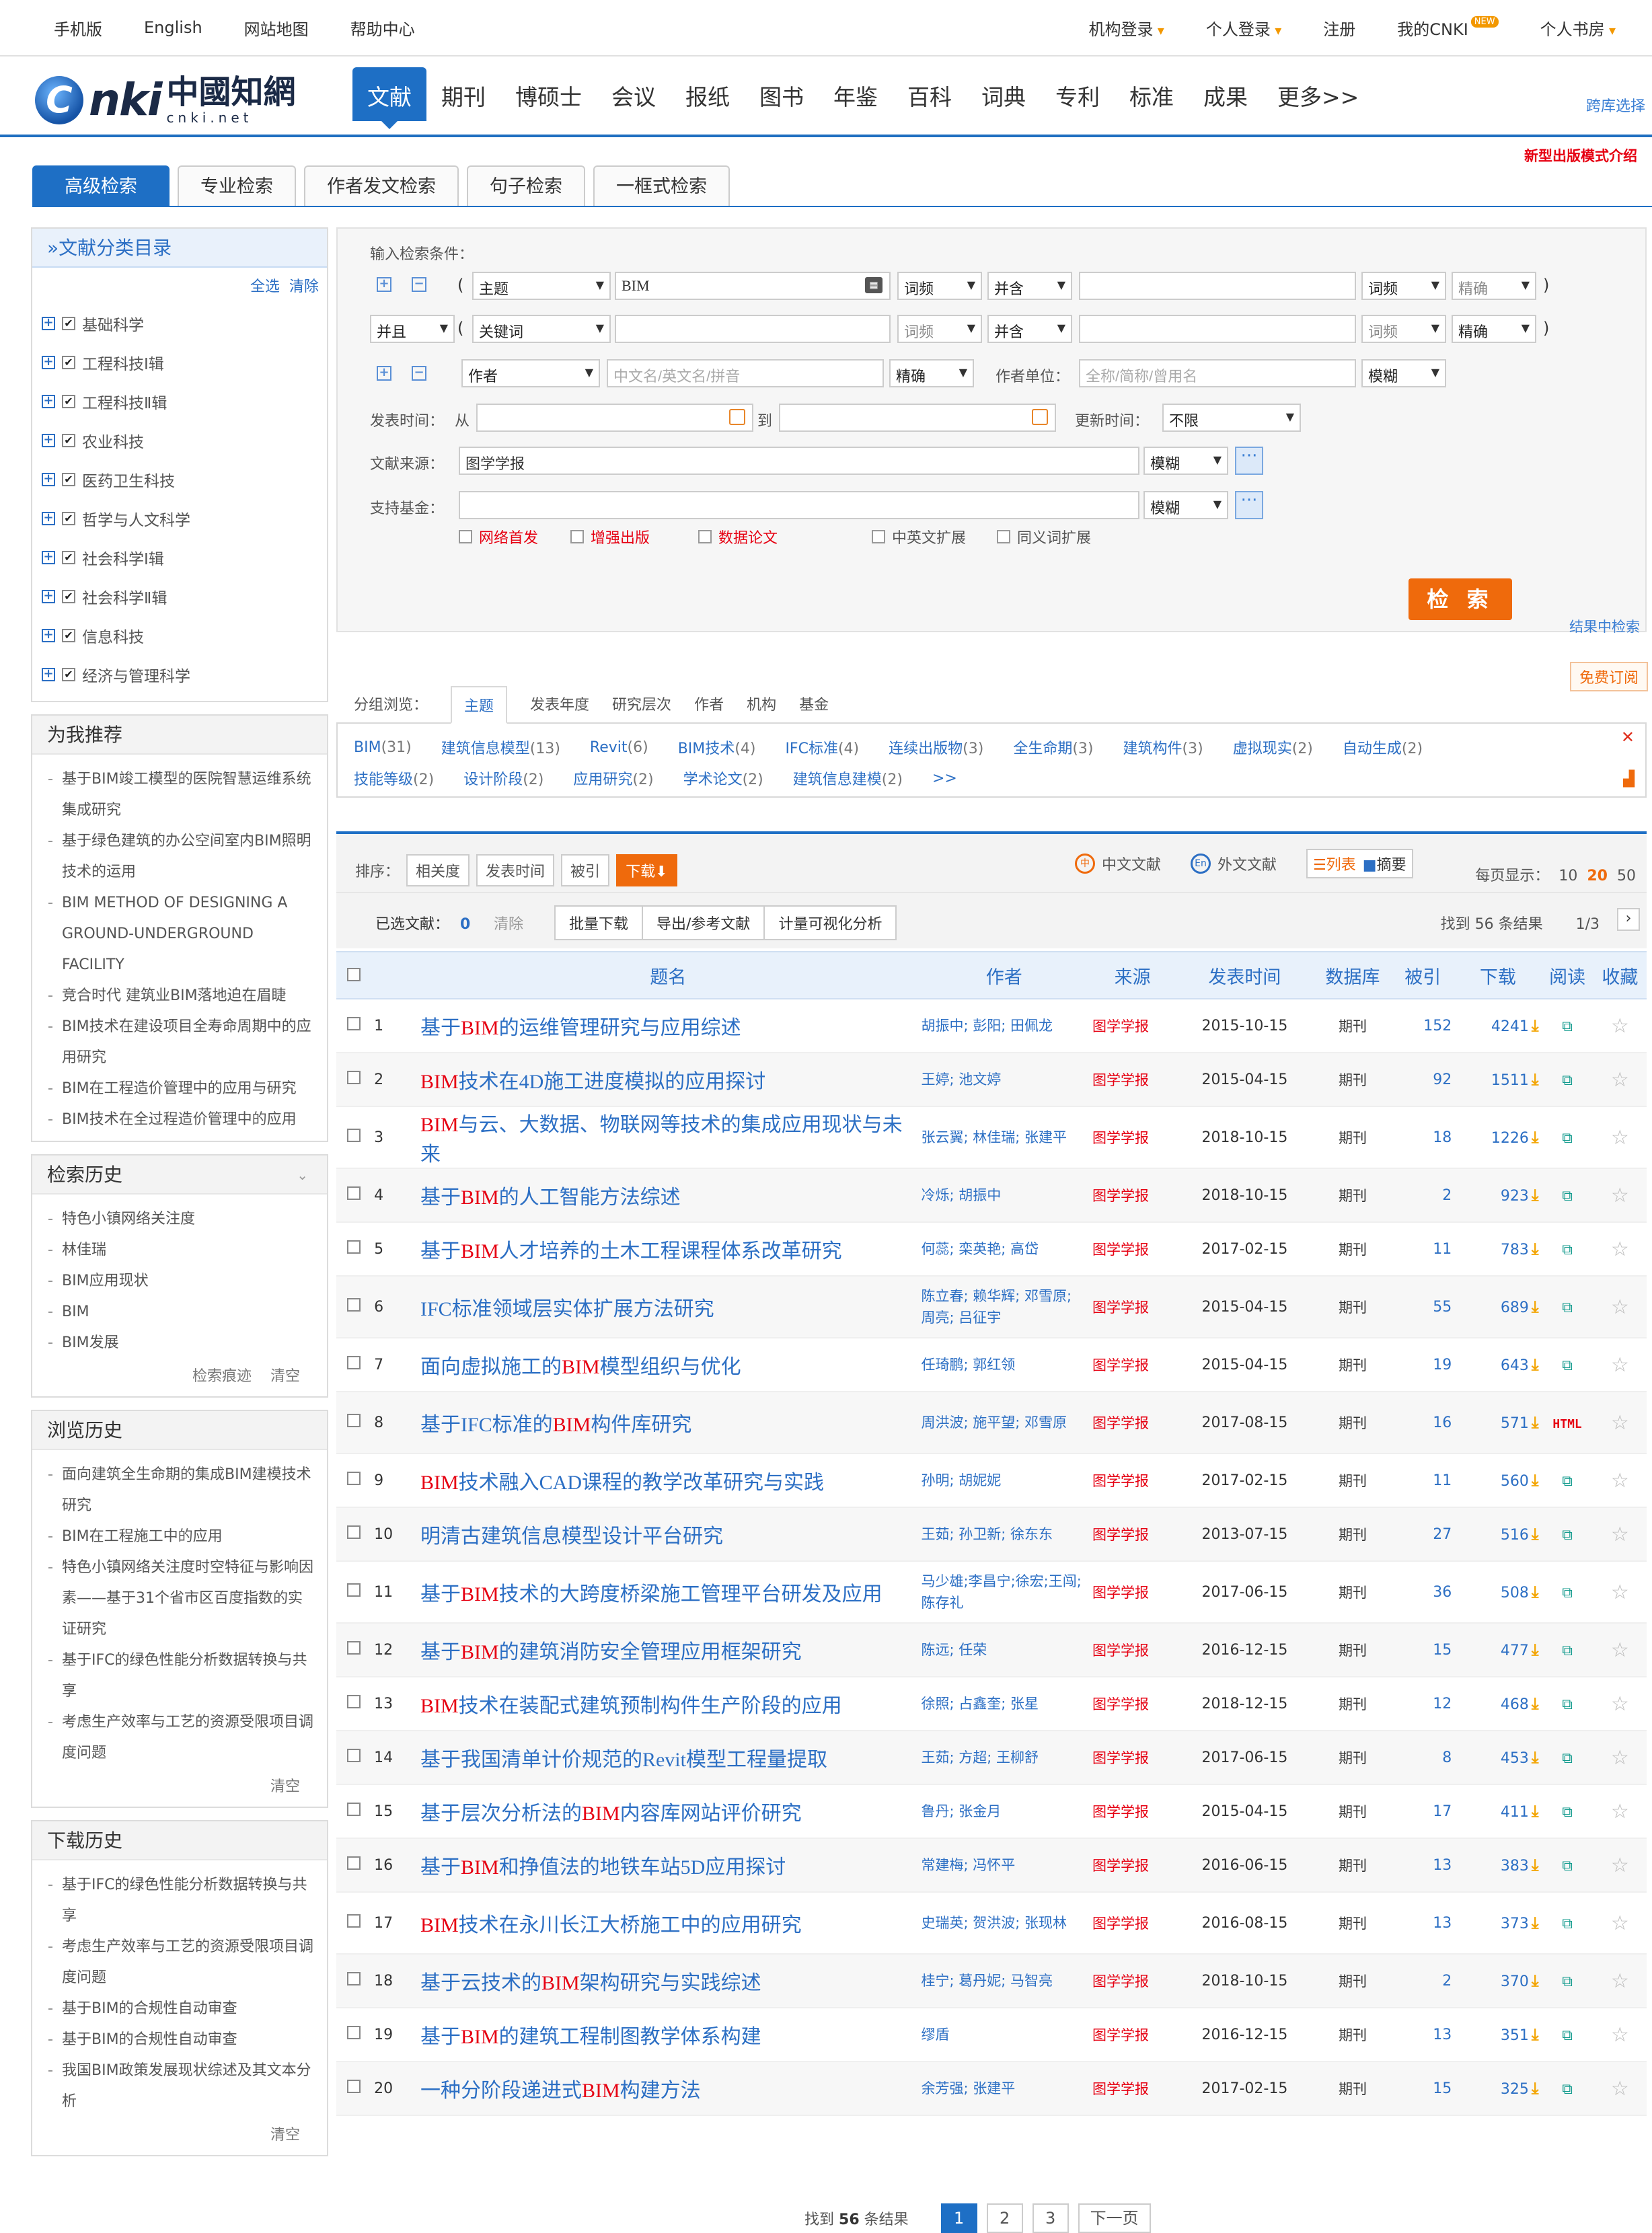  I want to click on authors-cell: 张云翼; 林佳瑞; 张建平, so click(1004, 1137).